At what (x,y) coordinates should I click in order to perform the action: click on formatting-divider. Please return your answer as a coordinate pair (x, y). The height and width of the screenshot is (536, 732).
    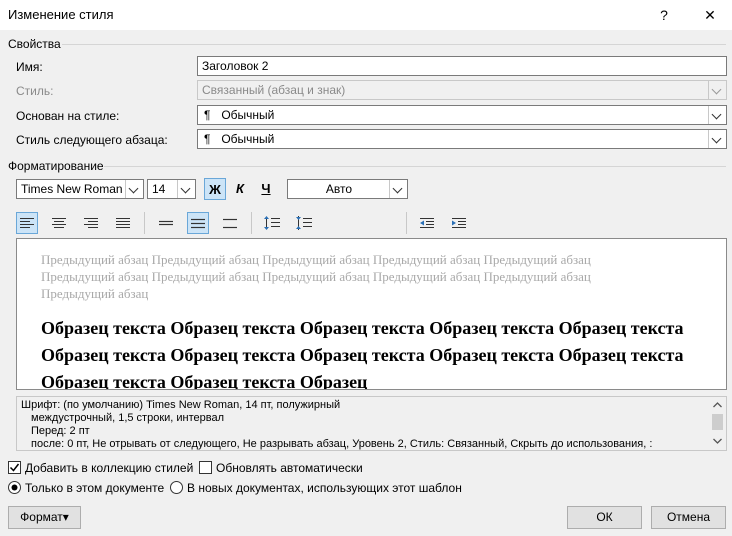
    Looking at the image, I should click on (415, 166).